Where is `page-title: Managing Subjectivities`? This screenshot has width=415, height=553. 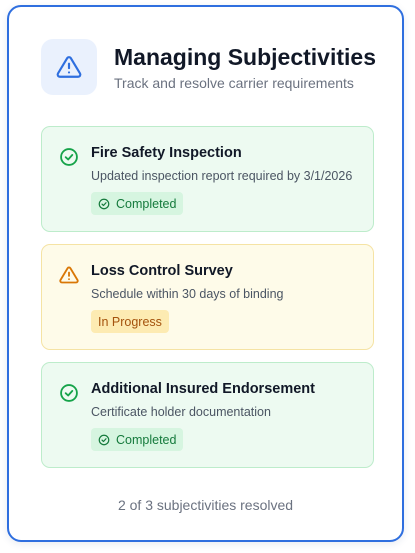 page-title: Managing Subjectivities is located at coordinates (245, 56).